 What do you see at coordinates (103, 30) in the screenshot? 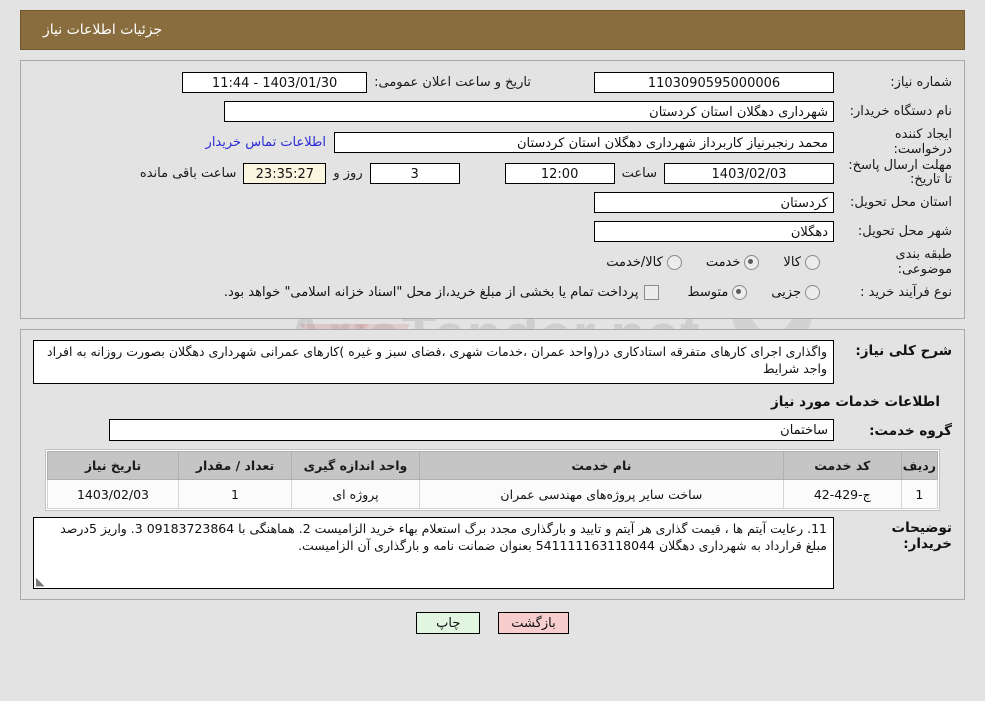
I see `page-title: جزئیات اطلاعات نیاز` at bounding box center [103, 30].